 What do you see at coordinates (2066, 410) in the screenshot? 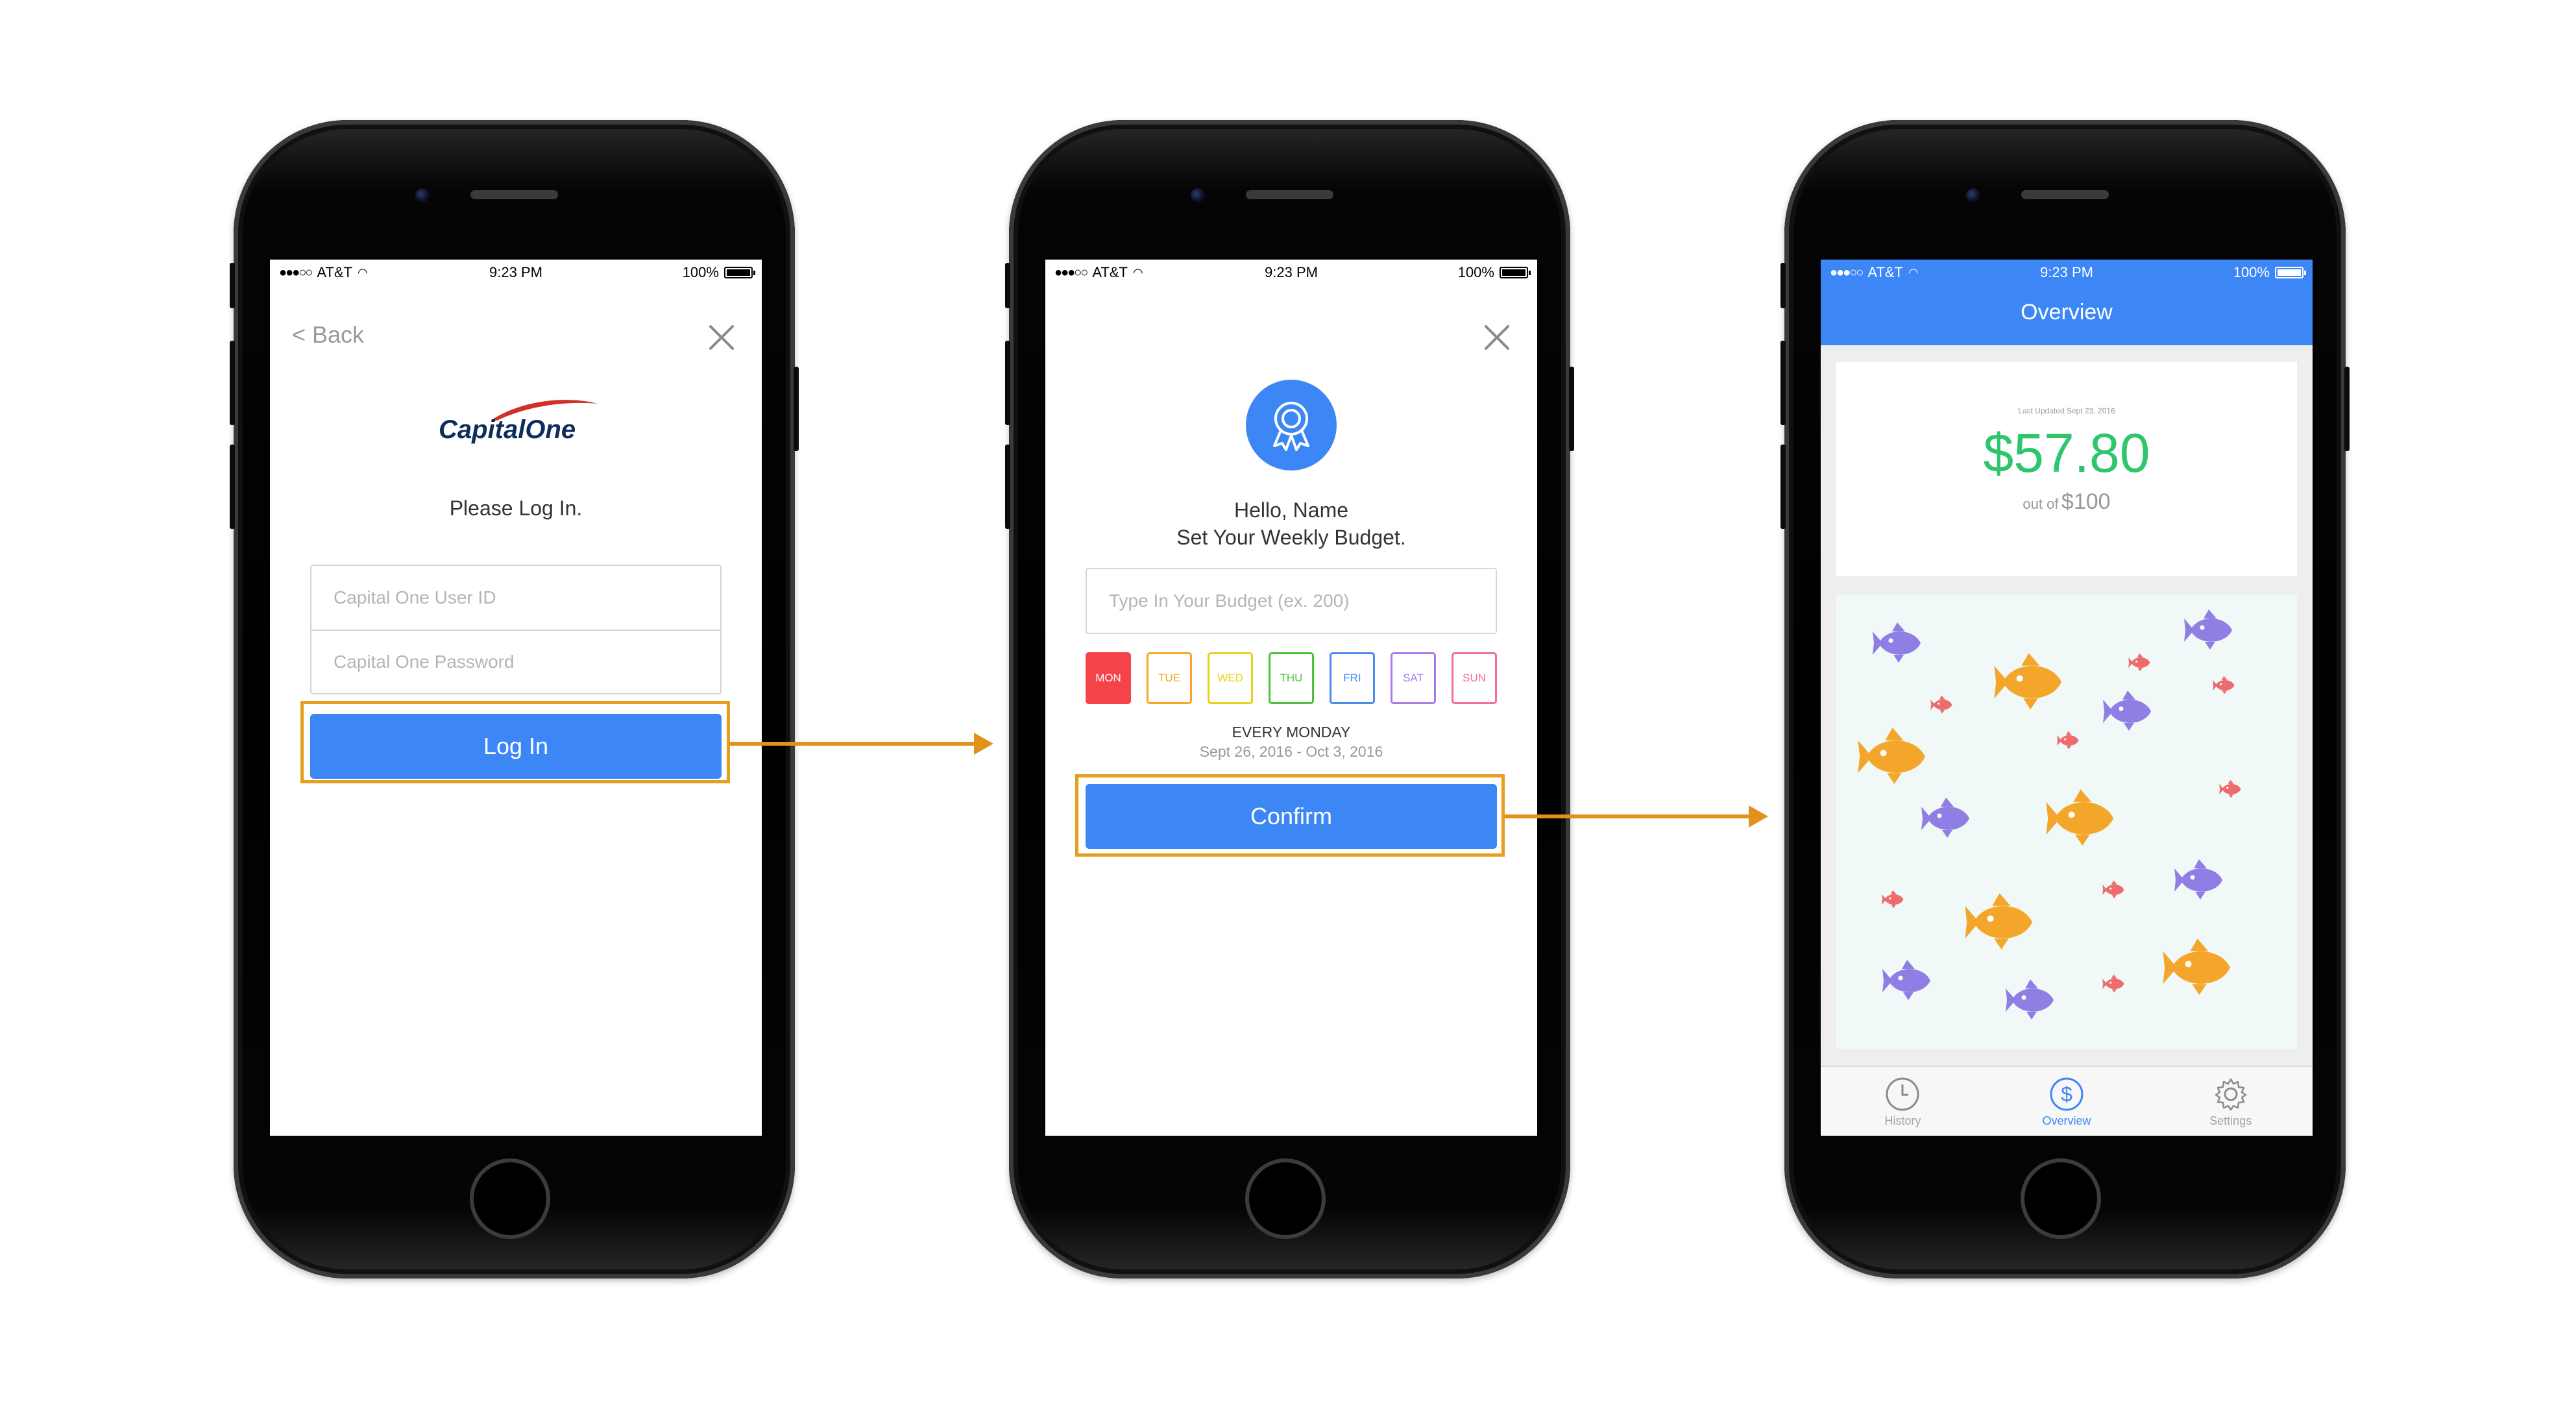
I see `last-updated-label: Last Updated Sept 23, 2016` at bounding box center [2066, 410].